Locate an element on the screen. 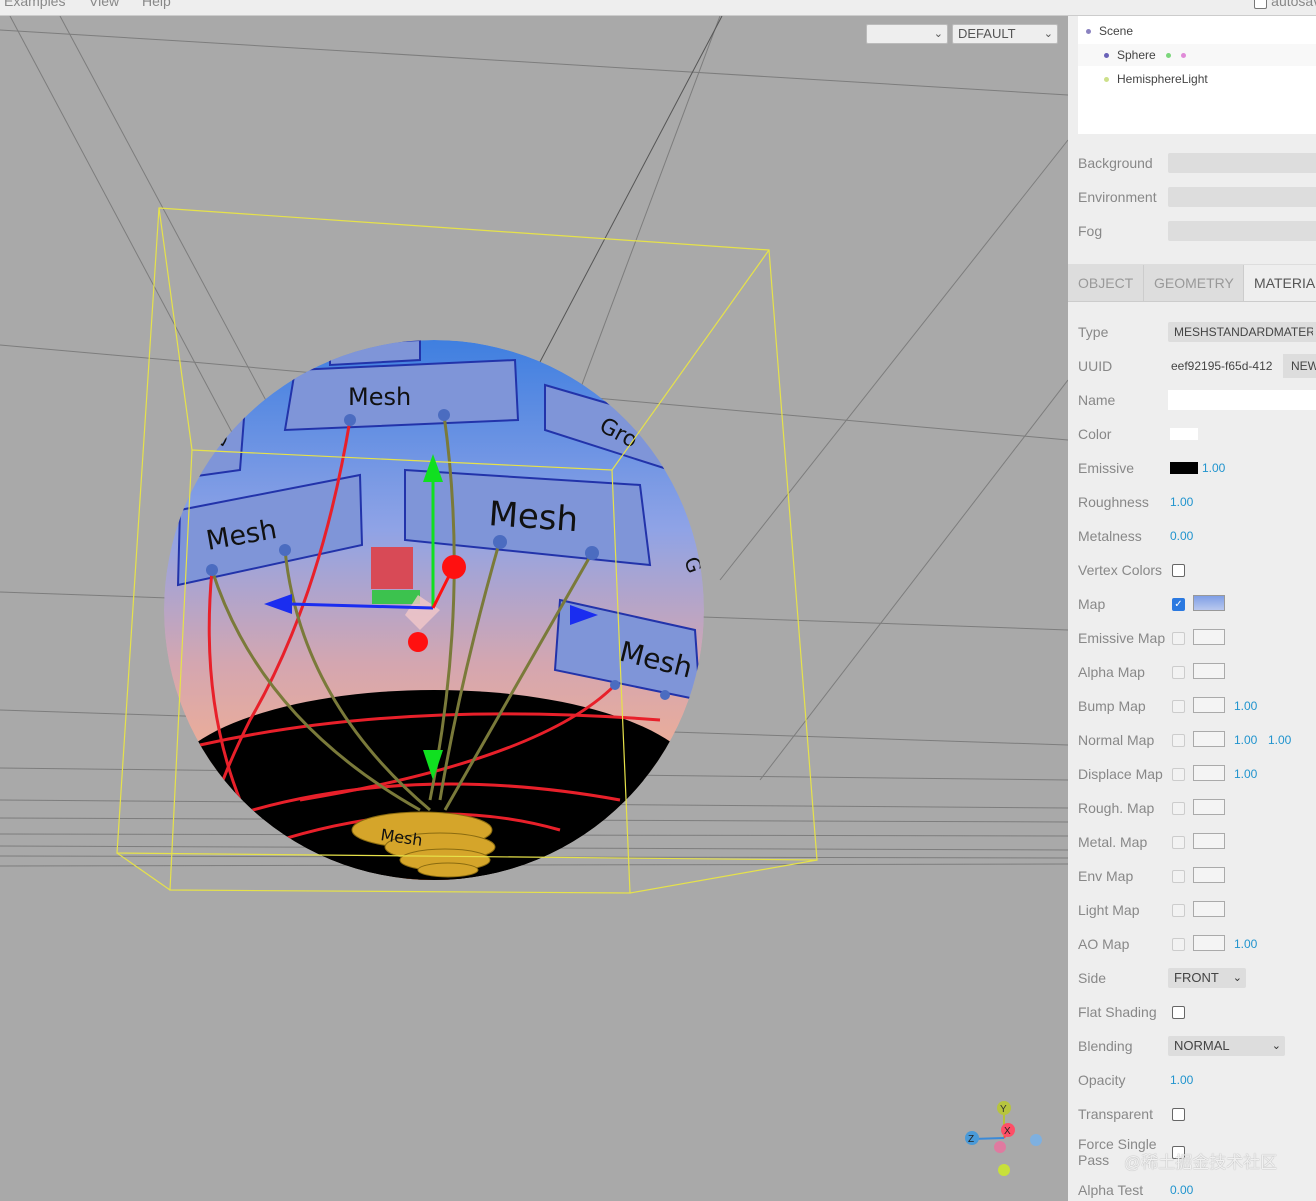 The width and height of the screenshot is (1316, 1201). scene-outliner: Scene Sphere HemisphereLight is located at coordinates (1197, 75).